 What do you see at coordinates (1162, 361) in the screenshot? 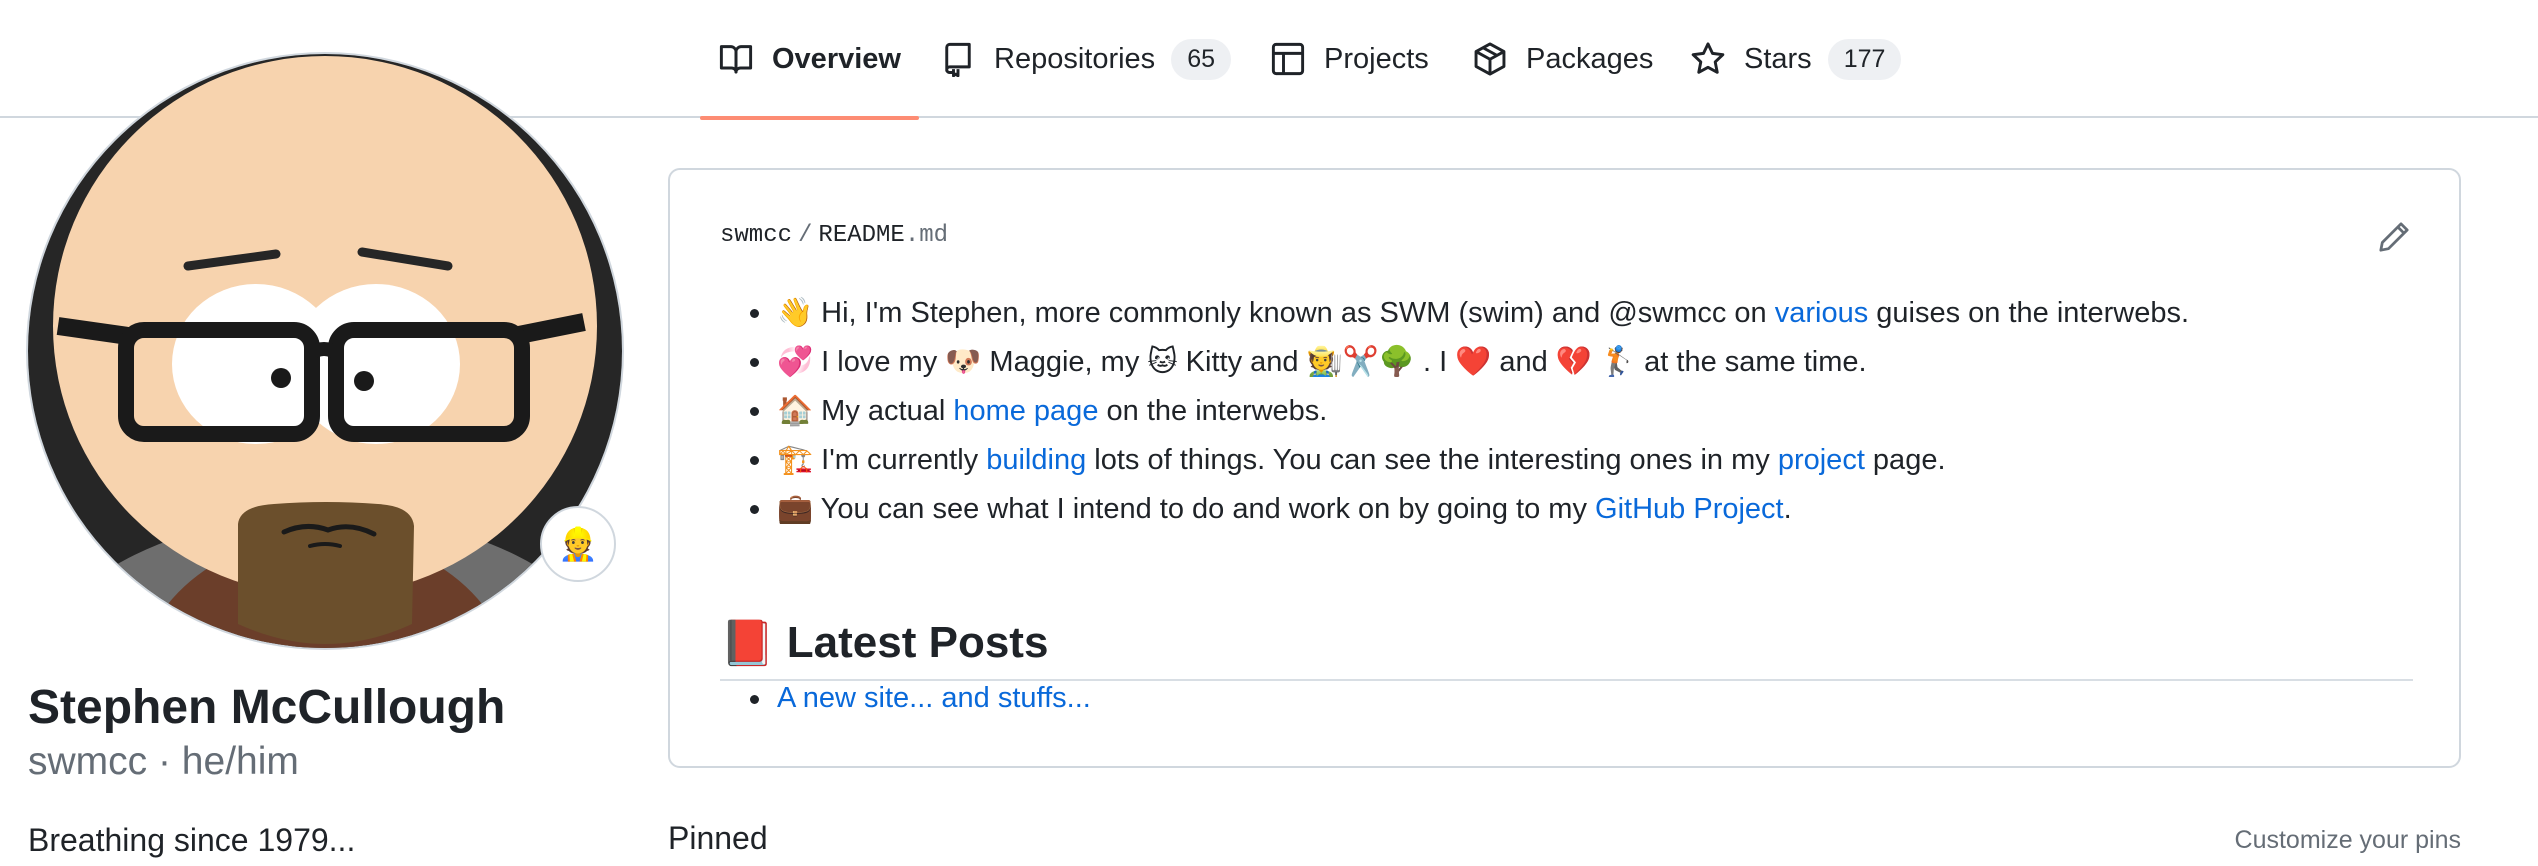
I see `cat-icon: 🐱` at bounding box center [1162, 361].